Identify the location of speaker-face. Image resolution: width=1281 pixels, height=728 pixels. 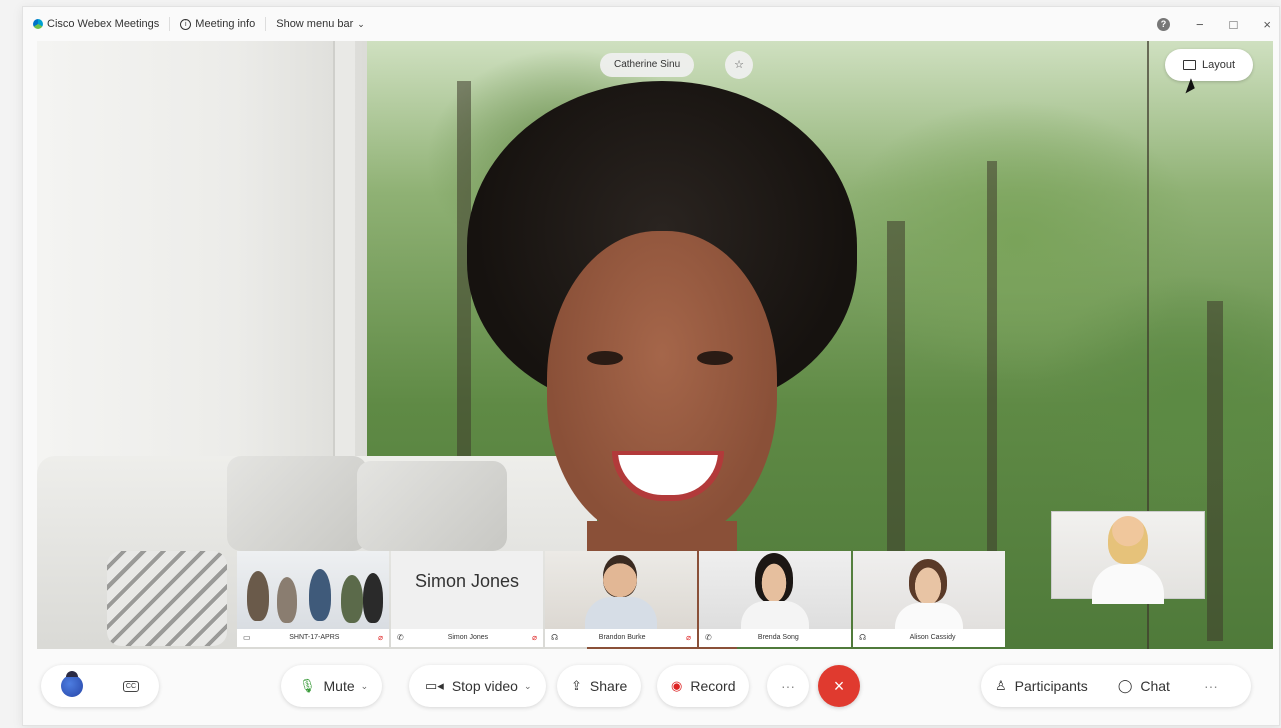
(662, 386).